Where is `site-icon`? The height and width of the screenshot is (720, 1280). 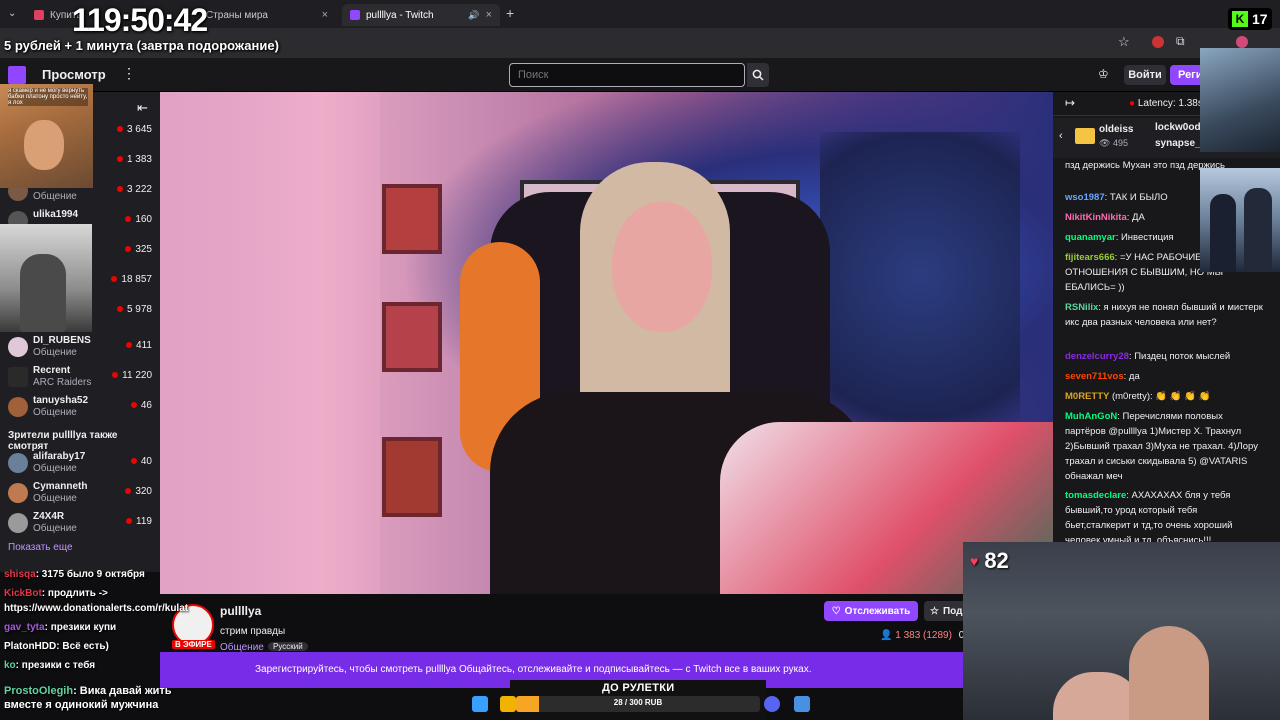 site-icon is located at coordinates (39, 15).